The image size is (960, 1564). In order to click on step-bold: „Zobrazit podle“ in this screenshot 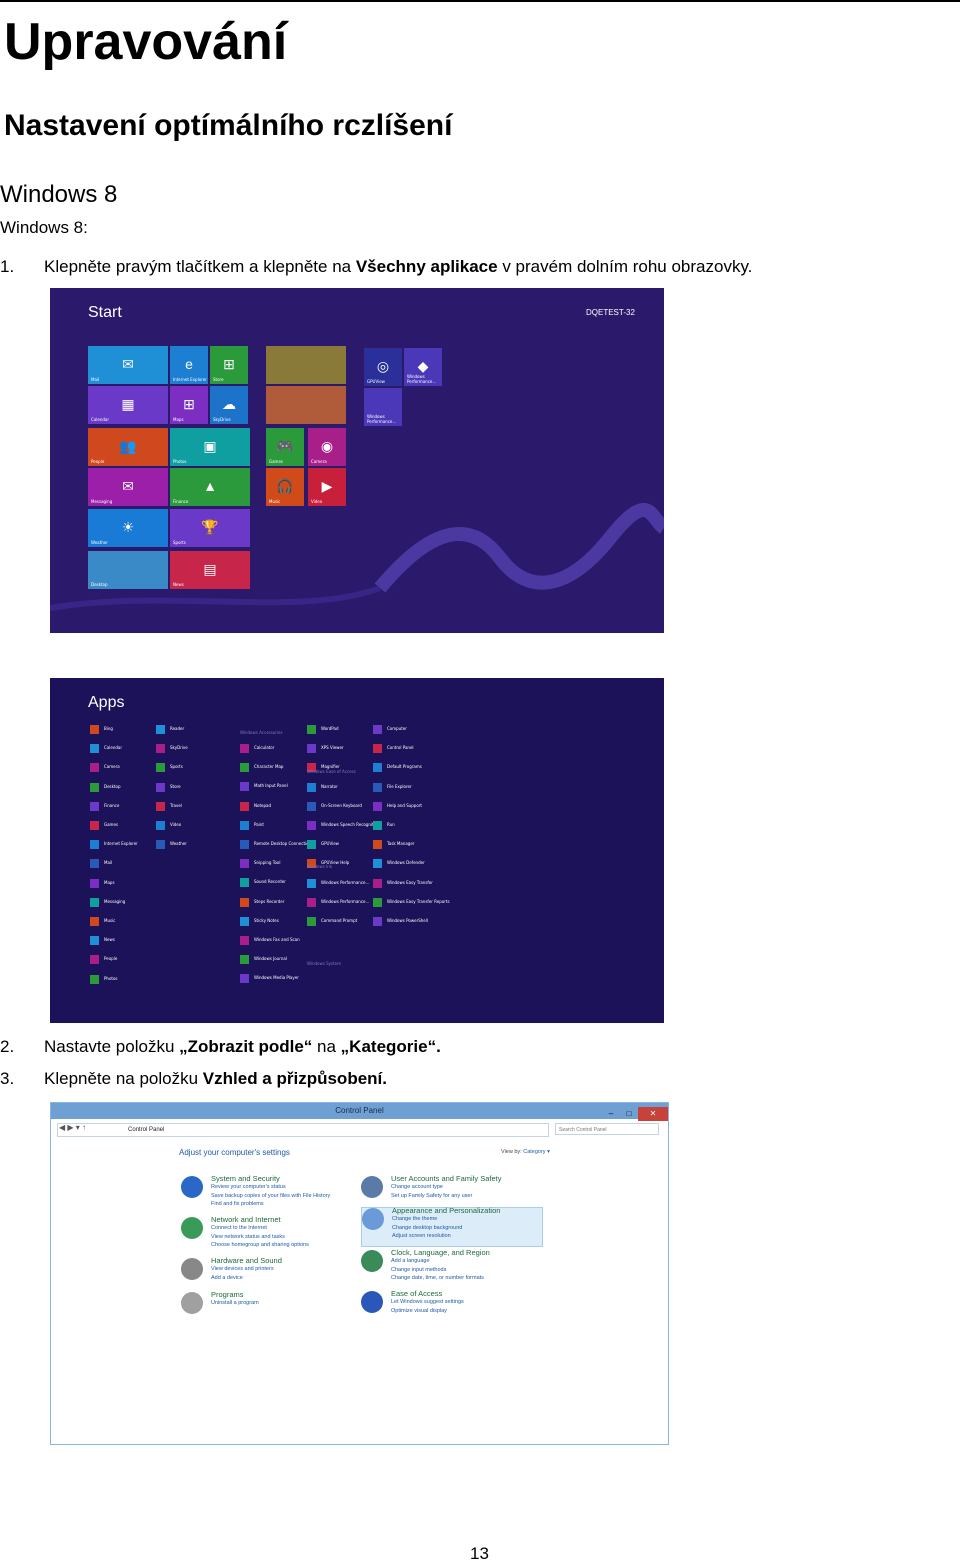, I will do `click(246, 1046)`.